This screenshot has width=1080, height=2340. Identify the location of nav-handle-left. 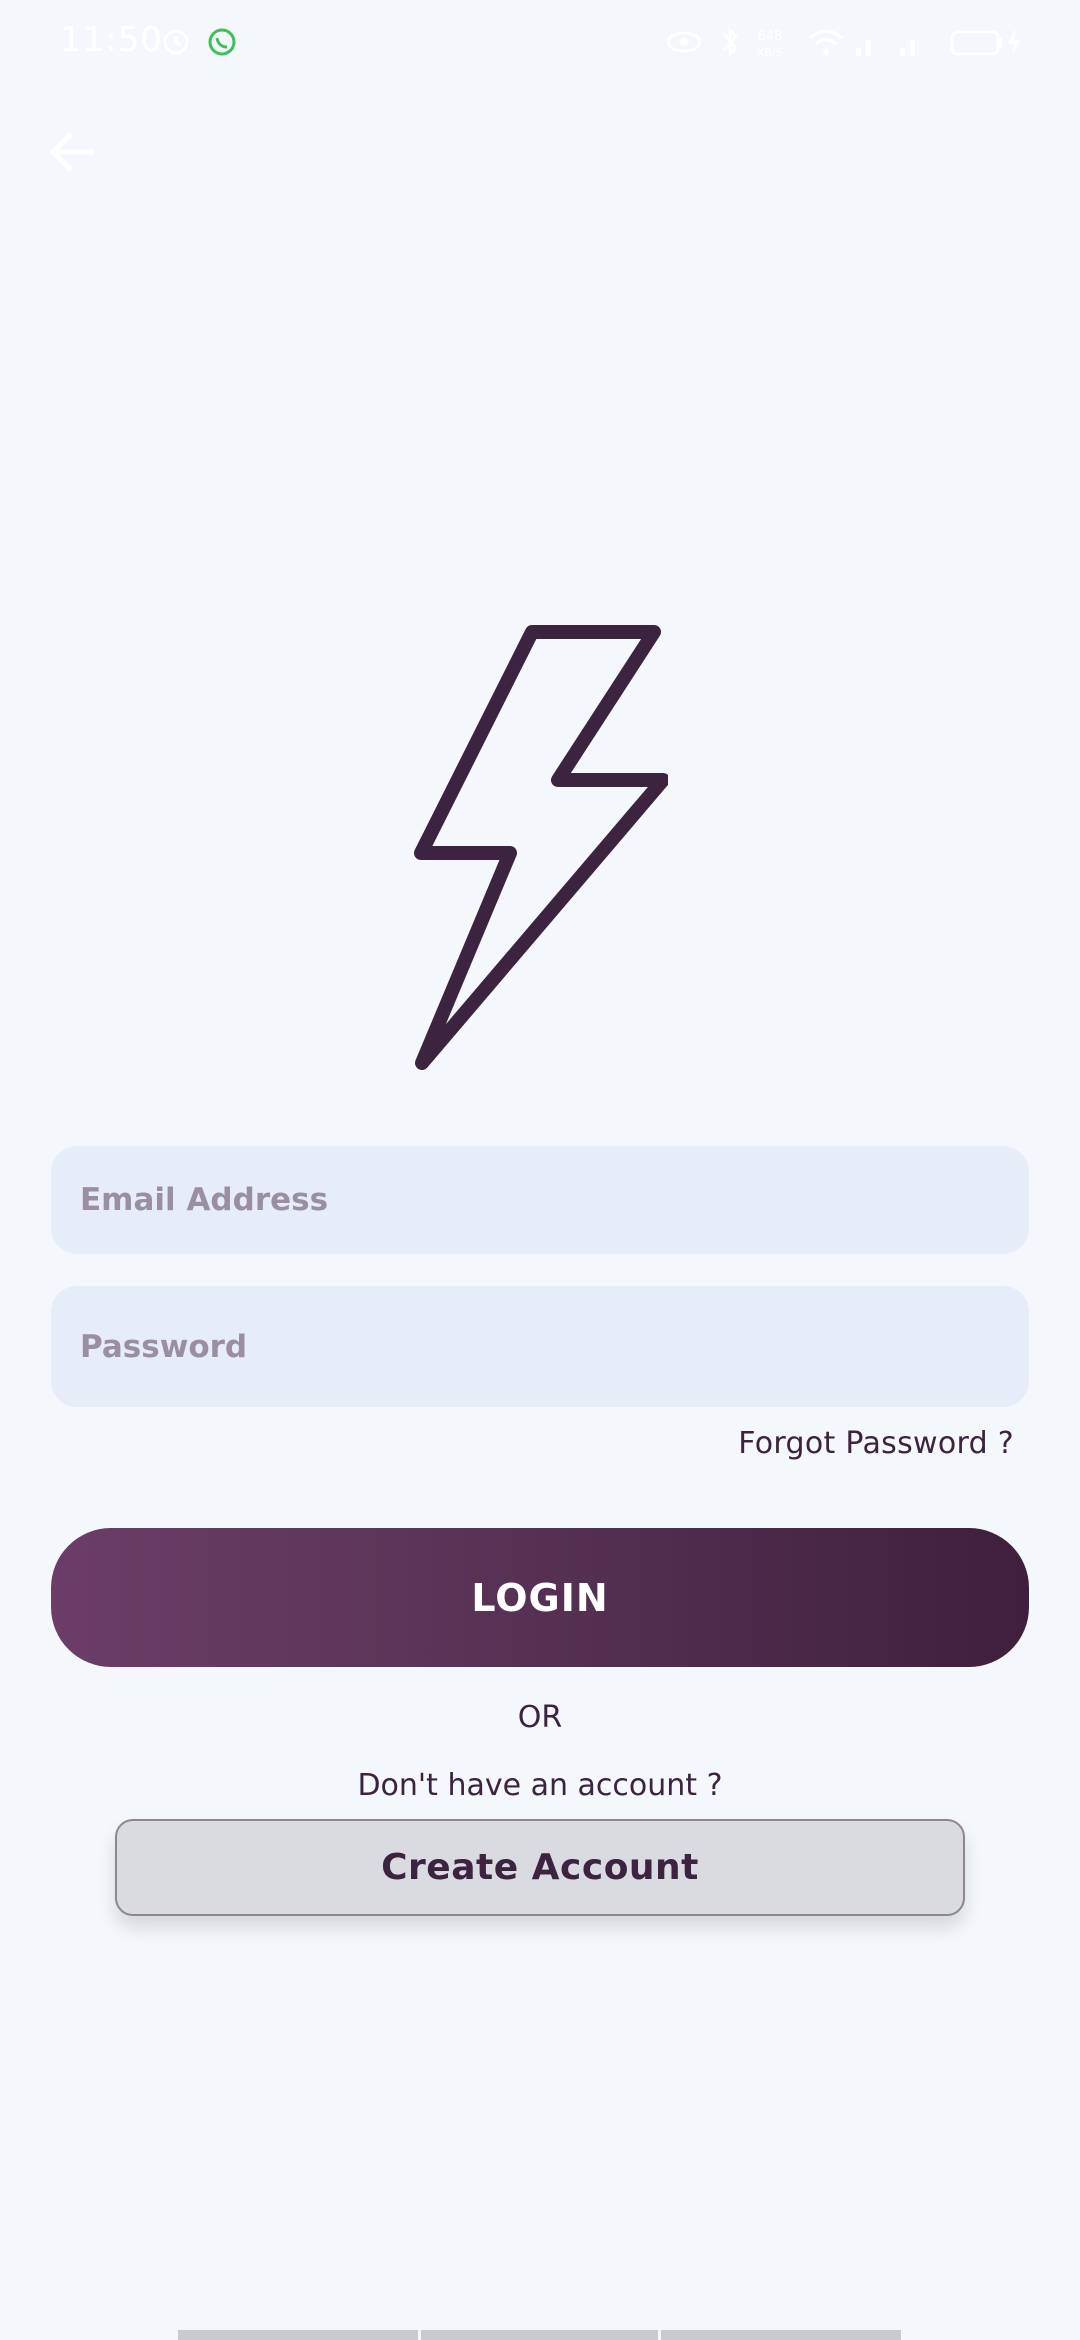
(298, 2335).